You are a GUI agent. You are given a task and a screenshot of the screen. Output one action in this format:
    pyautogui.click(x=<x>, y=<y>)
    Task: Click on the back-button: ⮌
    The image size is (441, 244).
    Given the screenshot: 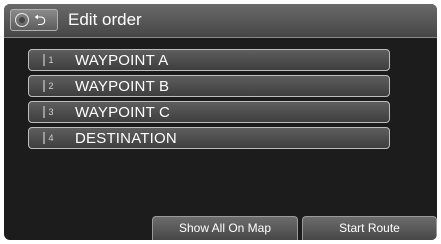 What is the action you would take?
    pyautogui.click(x=34, y=20)
    